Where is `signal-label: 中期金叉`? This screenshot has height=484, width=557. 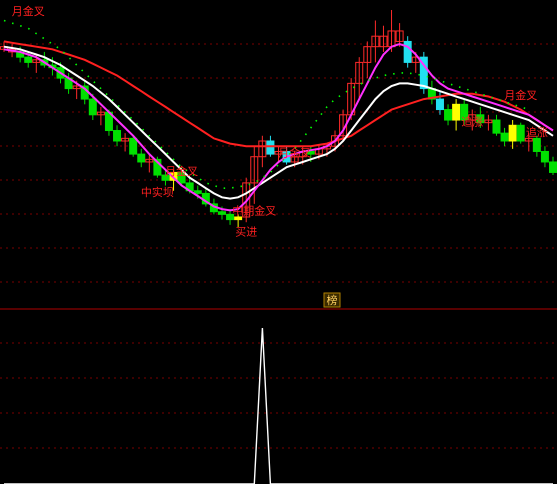 signal-label: 中期金叉 is located at coordinates (254, 210).